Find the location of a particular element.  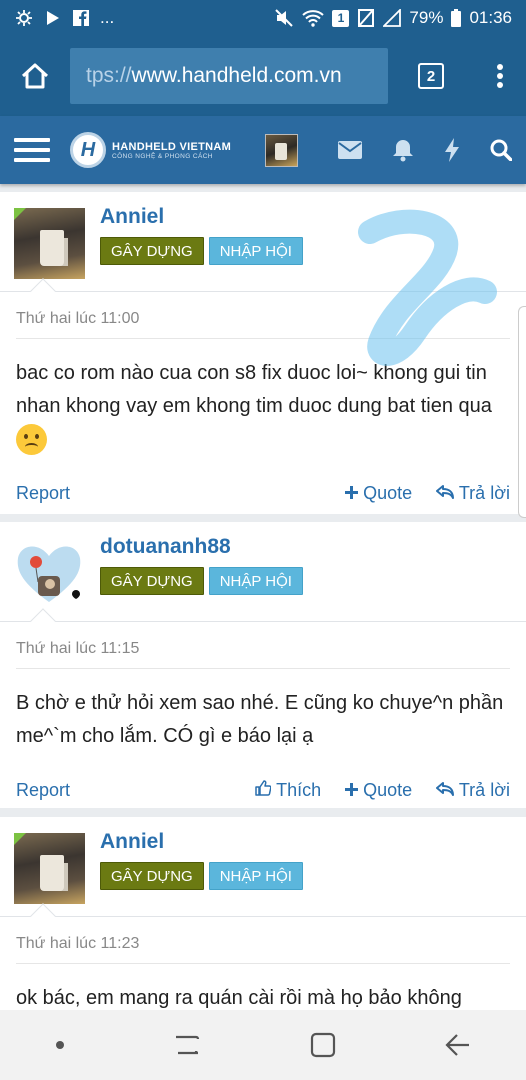

download-icon is located at coordinates (53, 18).